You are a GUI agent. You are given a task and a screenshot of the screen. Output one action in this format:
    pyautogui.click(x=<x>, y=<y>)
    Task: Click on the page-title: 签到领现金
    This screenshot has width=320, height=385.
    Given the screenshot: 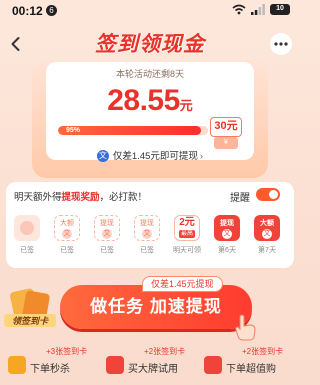 What is the action you would take?
    pyautogui.click(x=150, y=44)
    